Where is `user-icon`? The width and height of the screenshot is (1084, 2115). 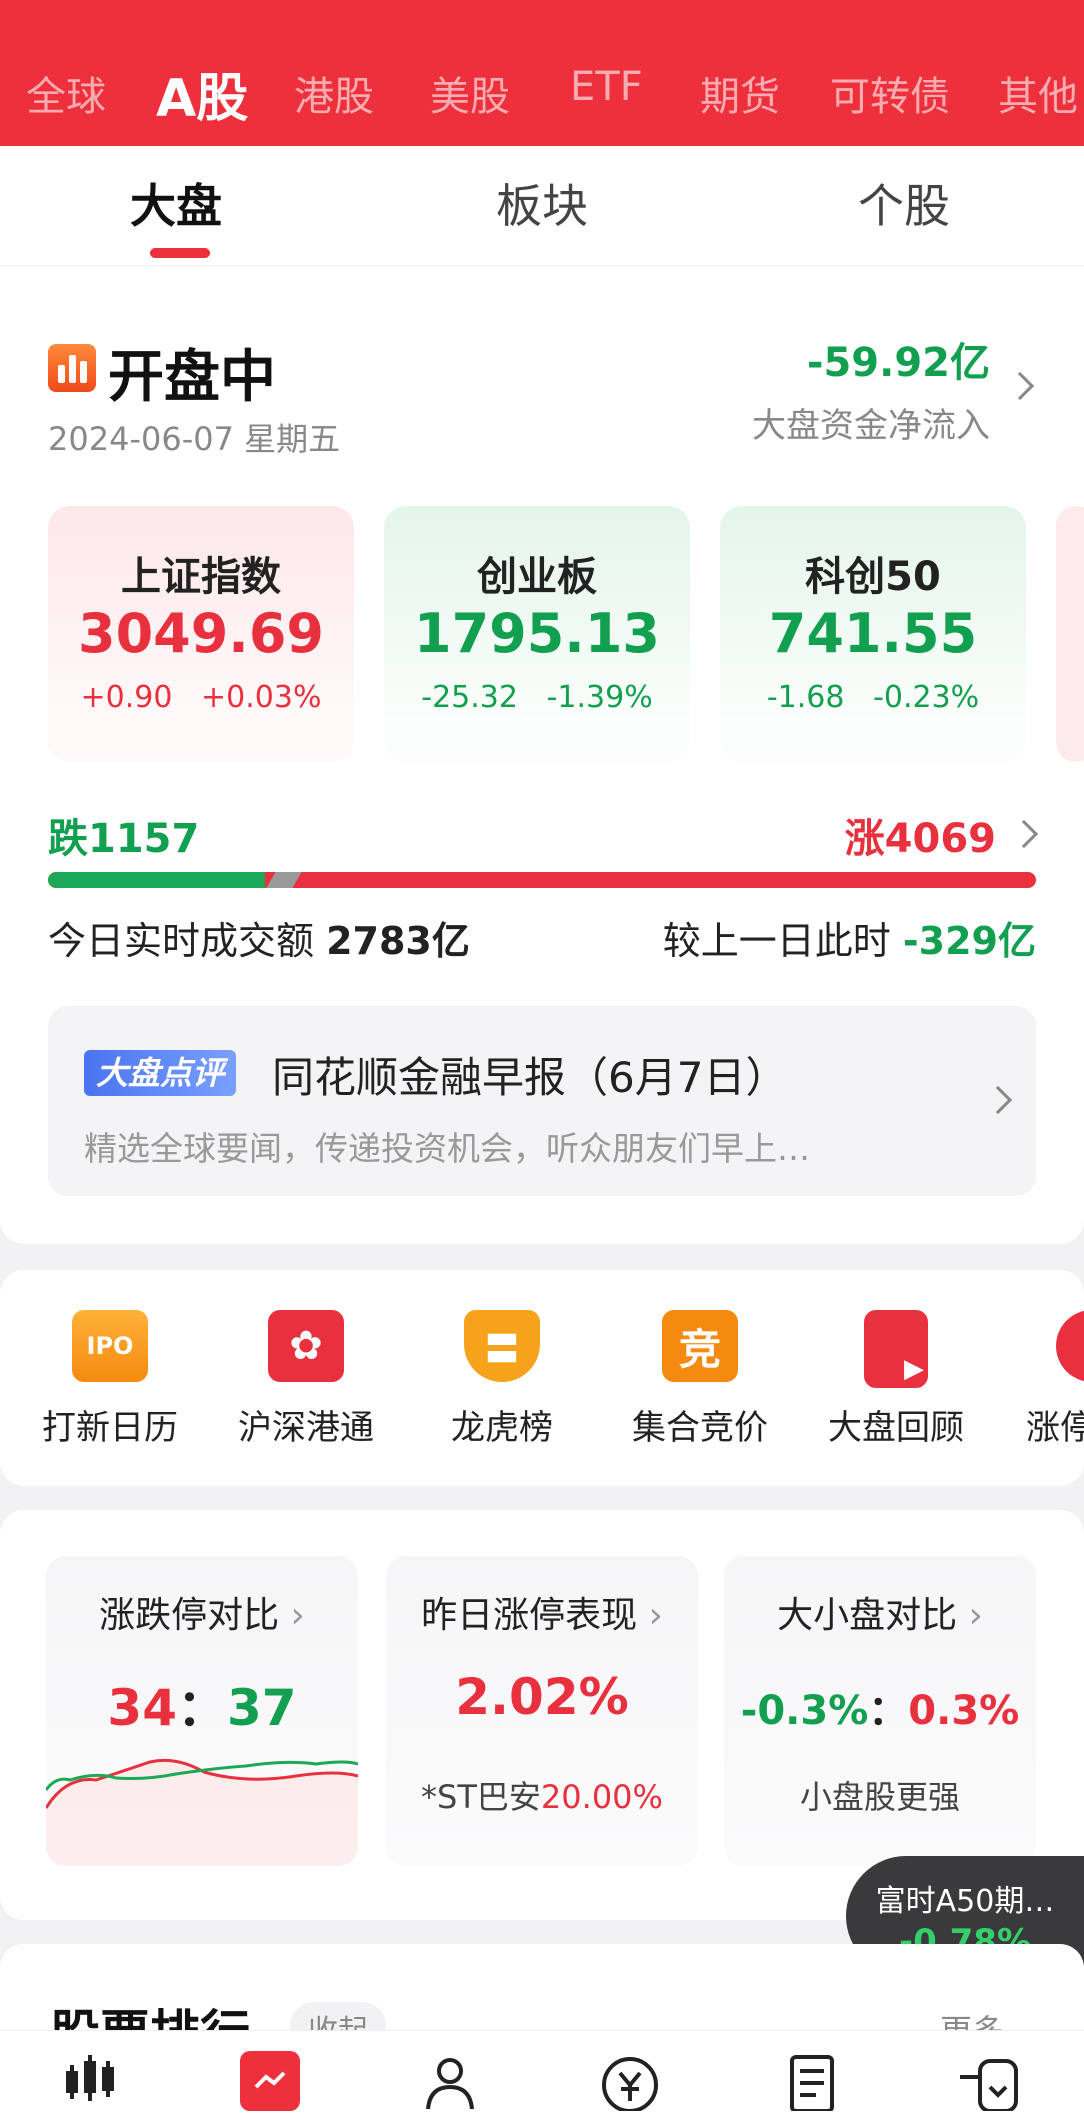 user-icon is located at coordinates (450, 2081).